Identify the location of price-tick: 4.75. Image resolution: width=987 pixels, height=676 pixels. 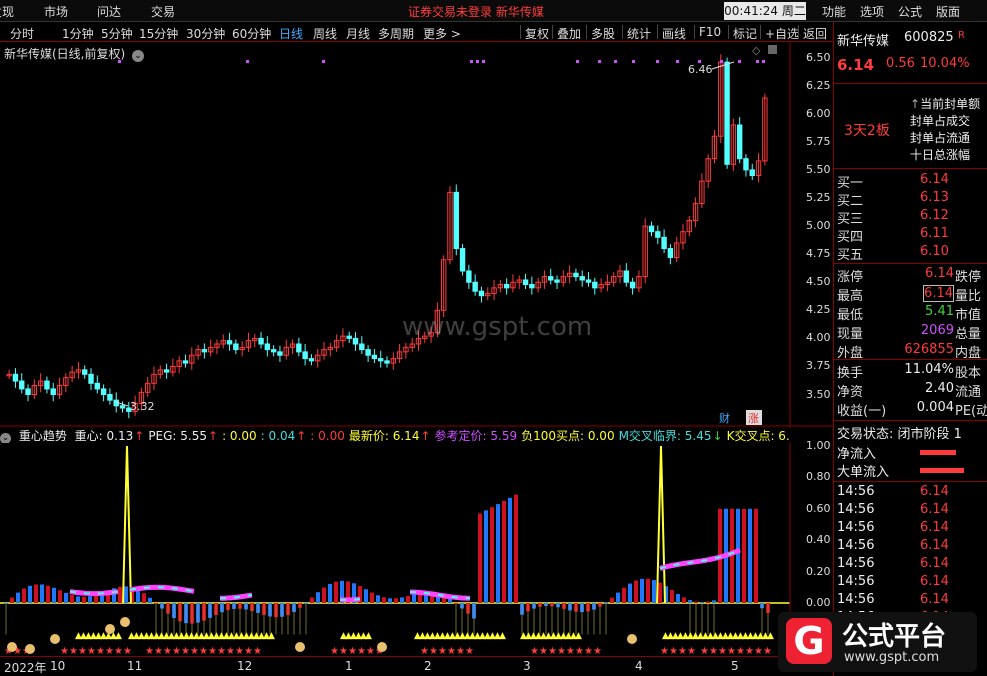
(818, 254).